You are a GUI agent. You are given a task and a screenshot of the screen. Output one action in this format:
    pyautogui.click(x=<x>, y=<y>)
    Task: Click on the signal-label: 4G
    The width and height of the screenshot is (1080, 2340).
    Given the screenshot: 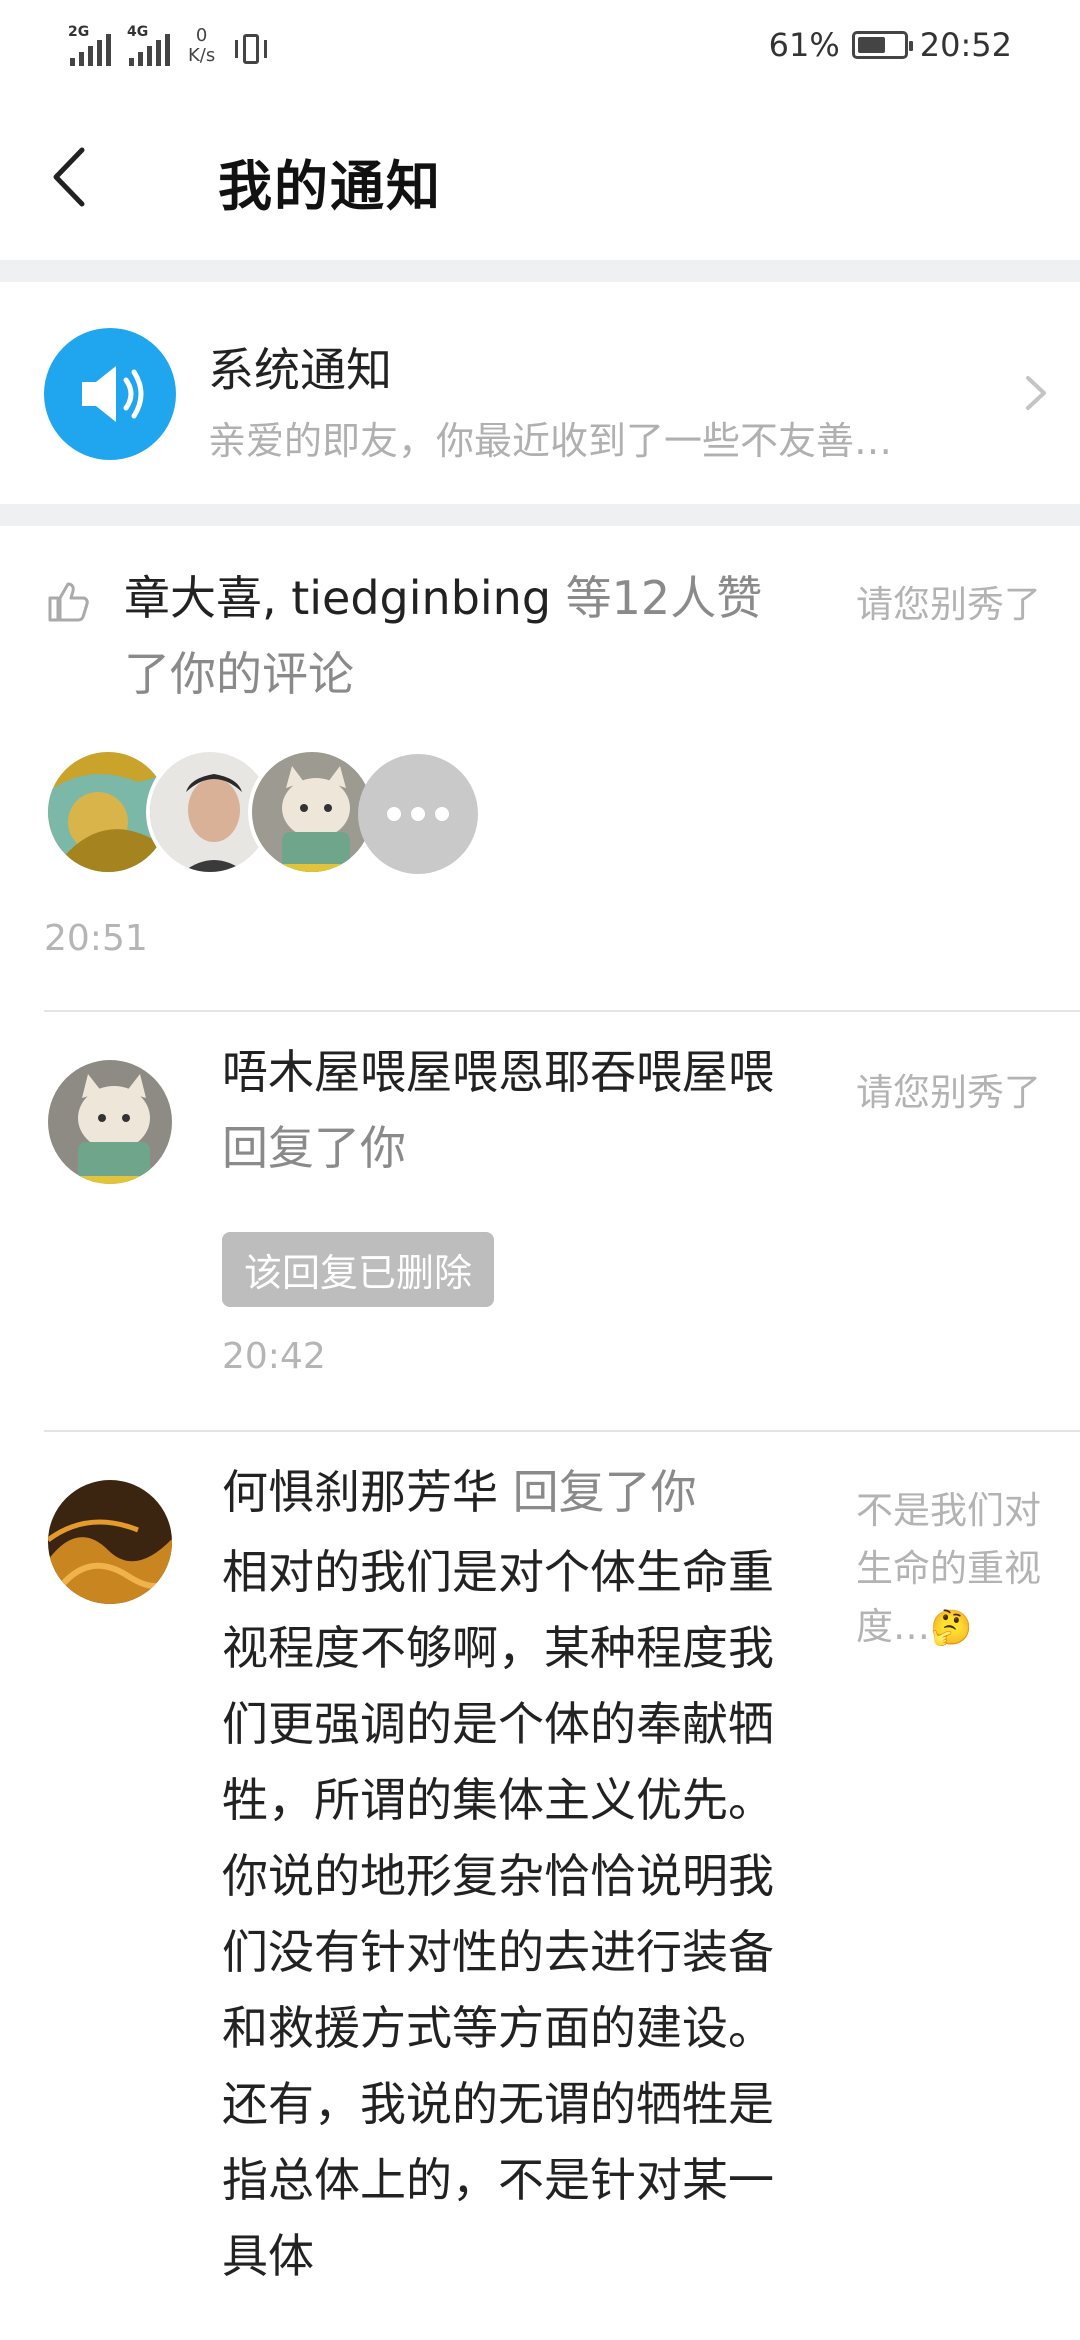 What is the action you would take?
    pyautogui.click(x=138, y=32)
    